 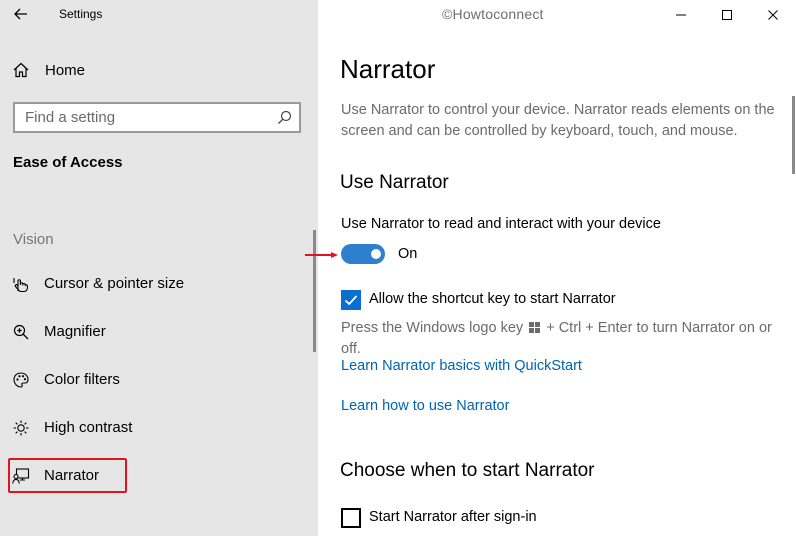 What do you see at coordinates (68, 162) in the screenshot?
I see `section-title: Ease of Access` at bounding box center [68, 162].